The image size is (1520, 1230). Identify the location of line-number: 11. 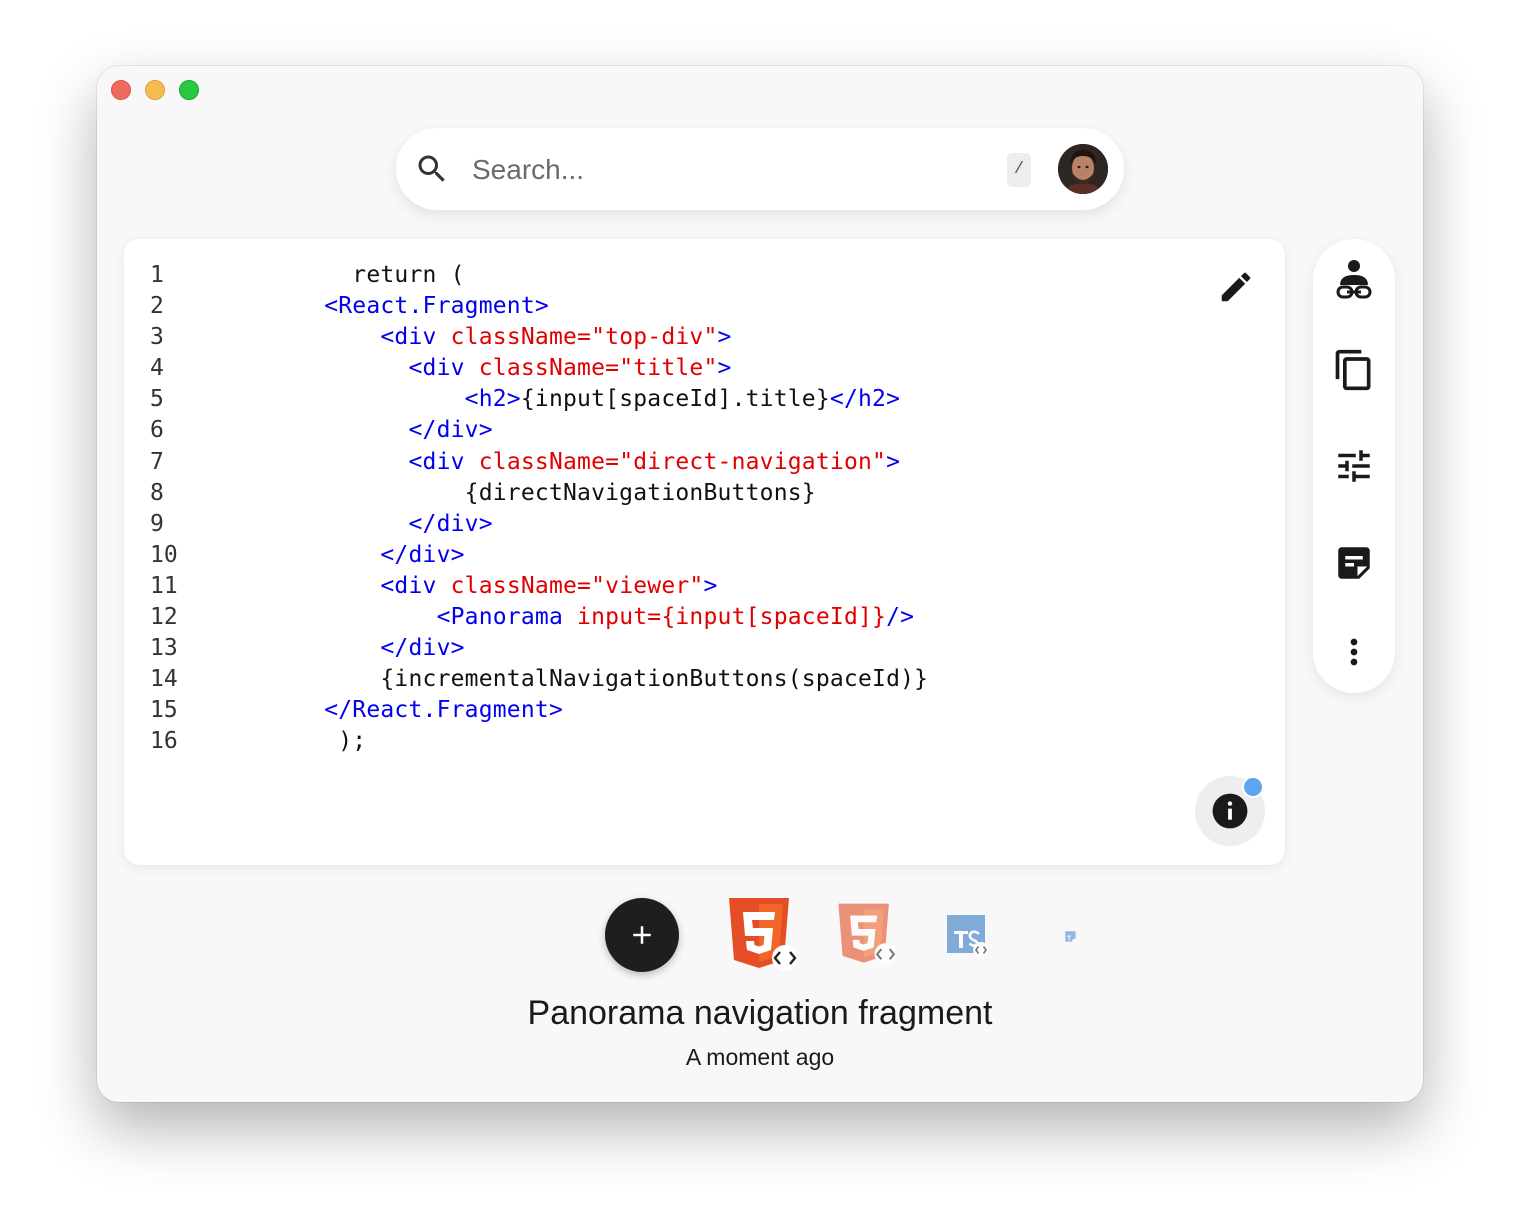
(164, 585).